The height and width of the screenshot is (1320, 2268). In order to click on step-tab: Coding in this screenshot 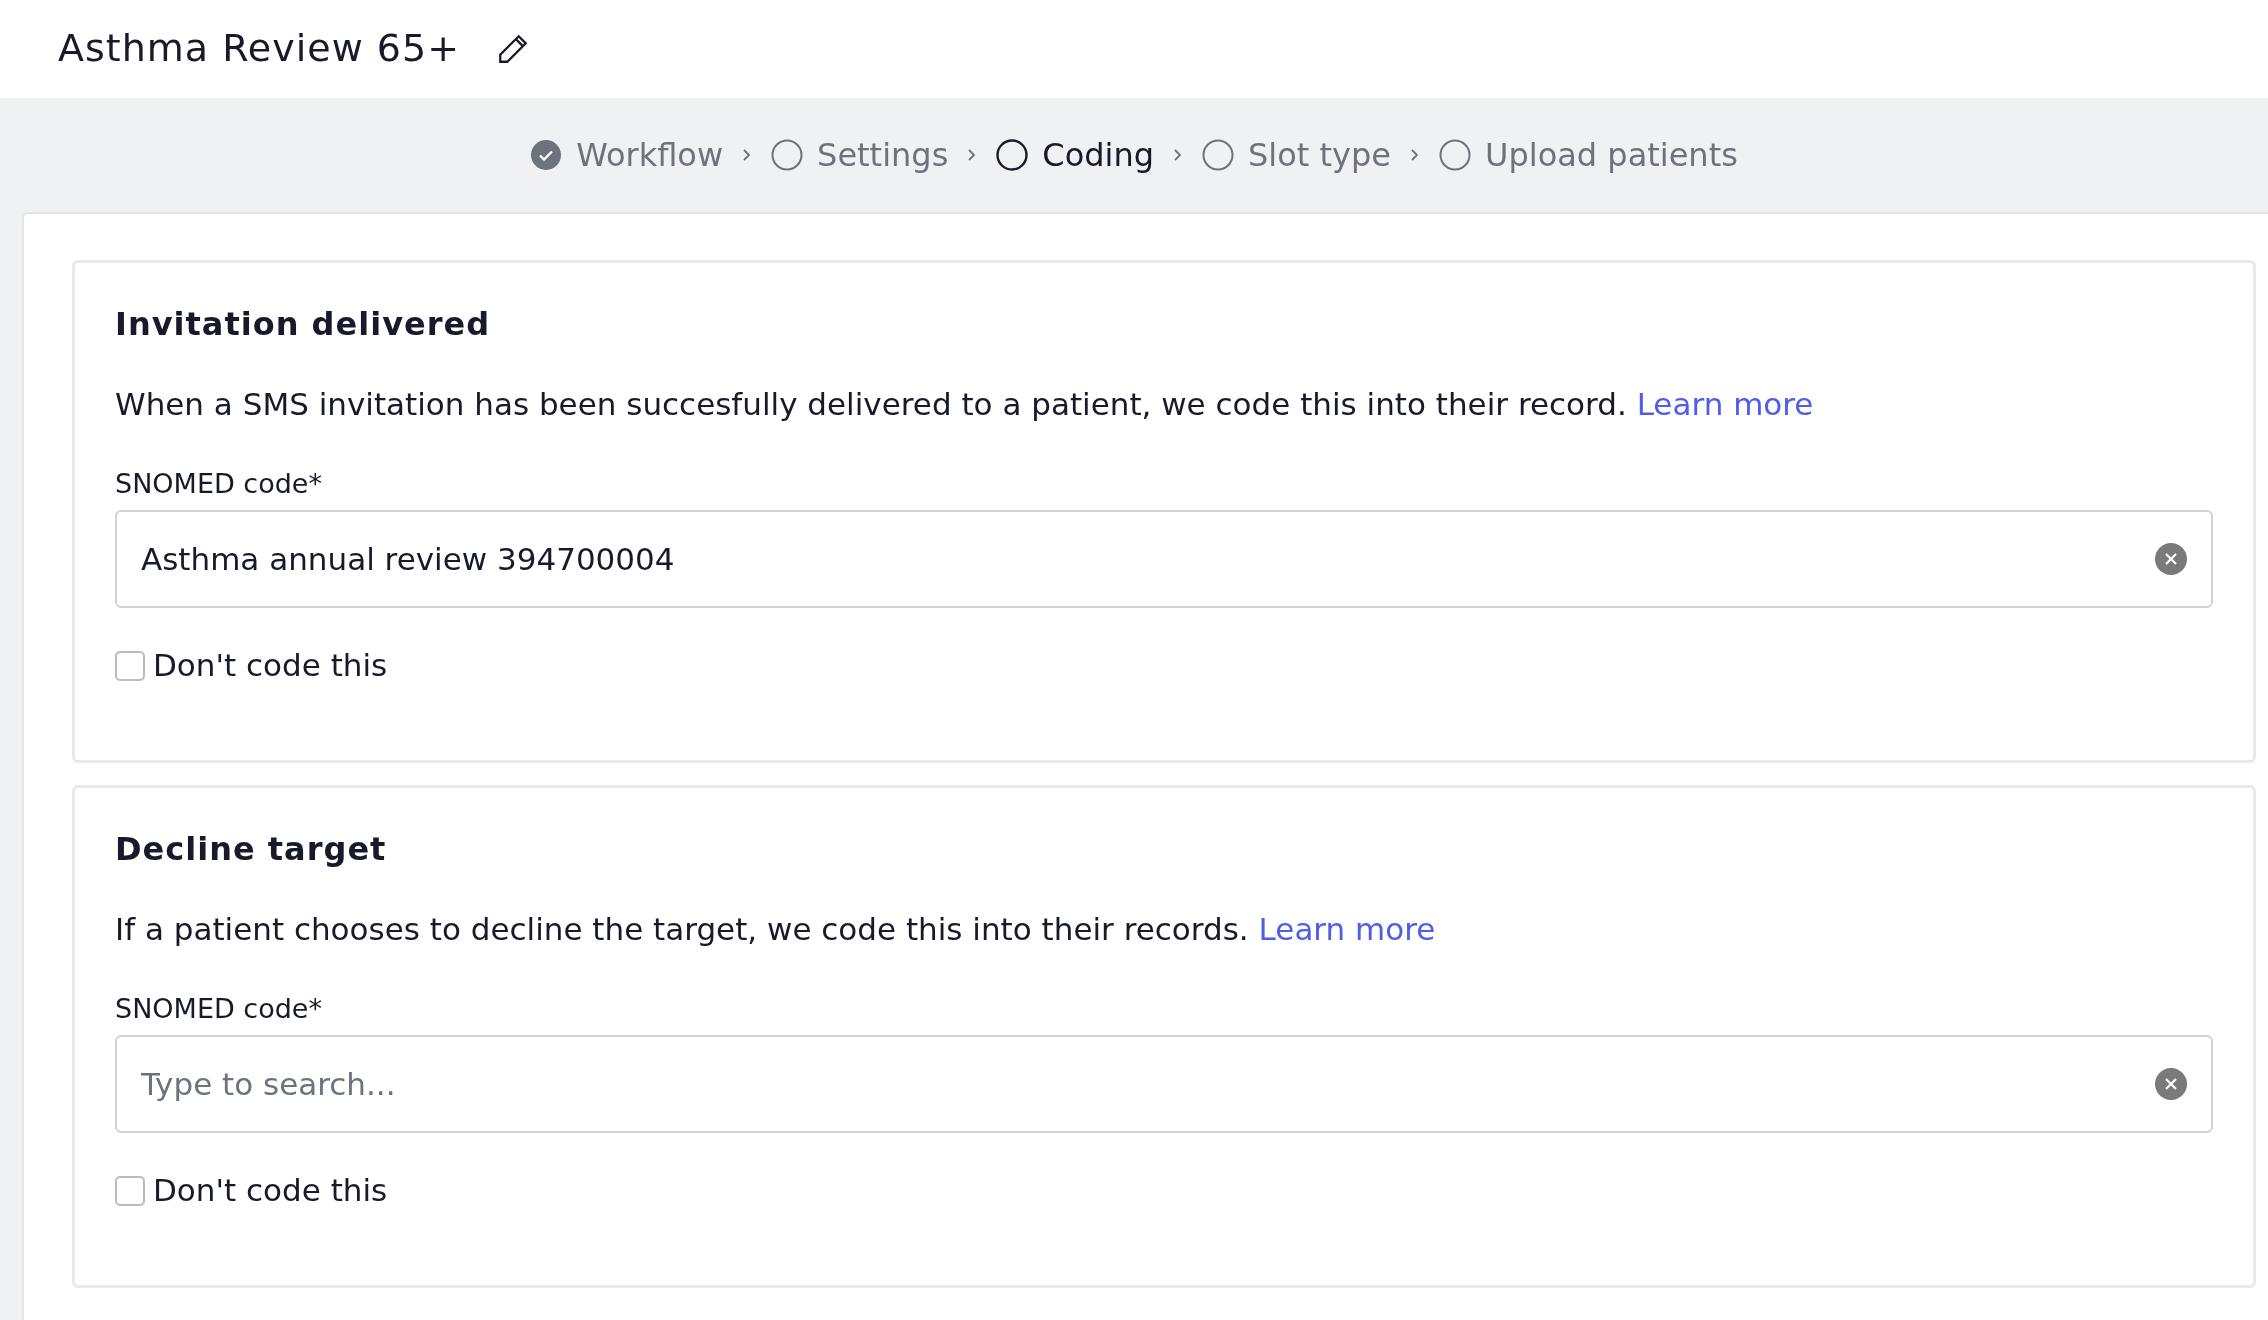, I will do `click(1075, 155)`.